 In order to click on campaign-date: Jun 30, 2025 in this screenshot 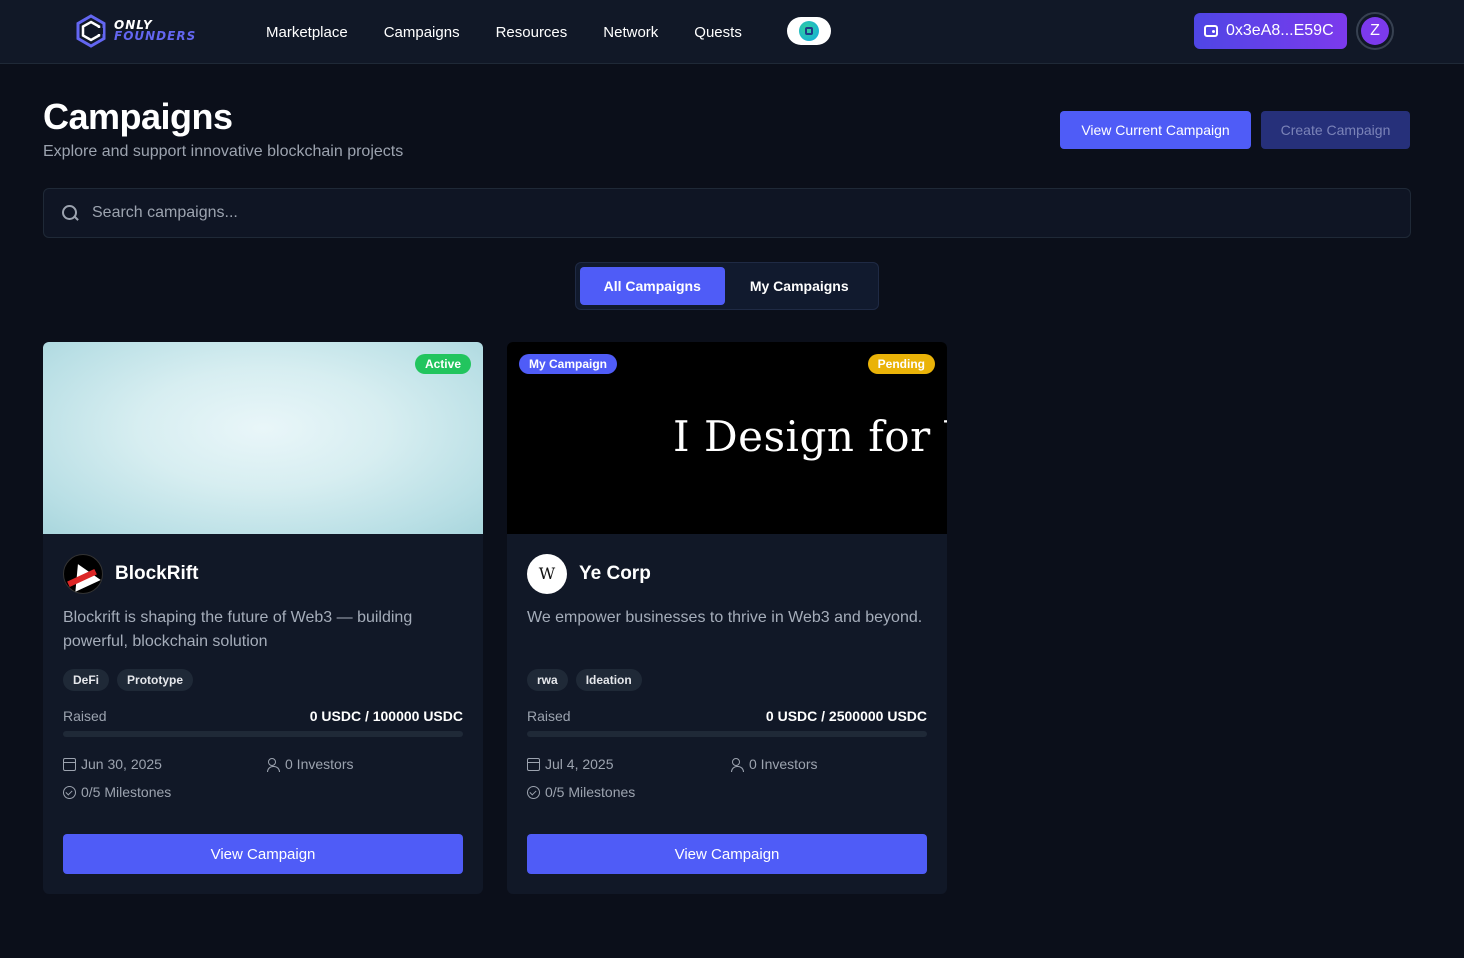, I will do `click(112, 764)`.